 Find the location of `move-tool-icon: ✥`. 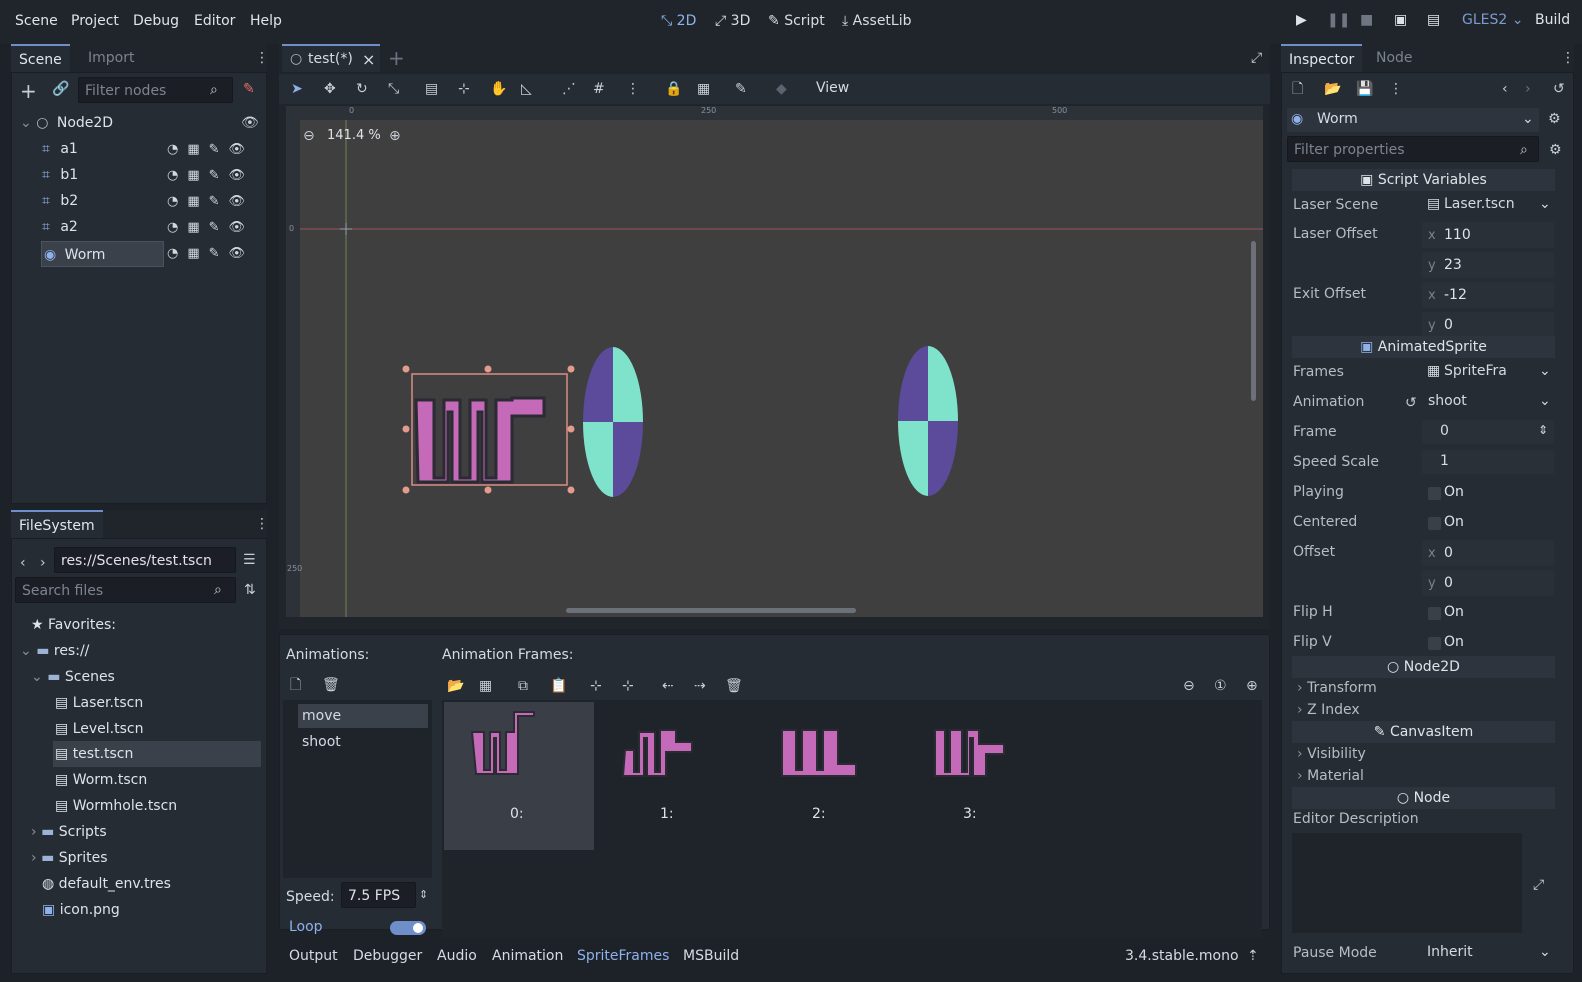

move-tool-icon: ✥ is located at coordinates (330, 89).